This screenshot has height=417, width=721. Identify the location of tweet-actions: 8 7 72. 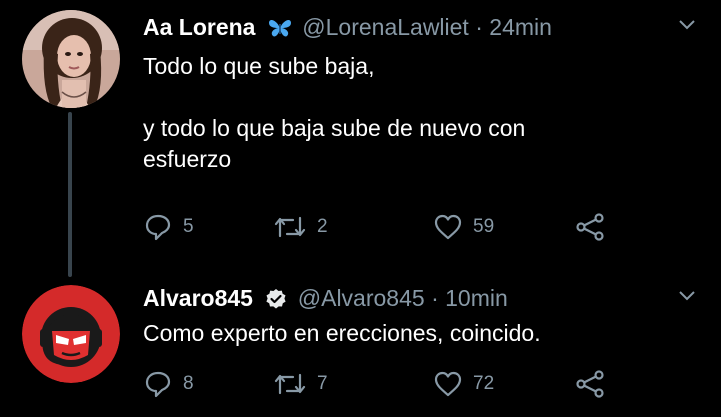
(383, 384).